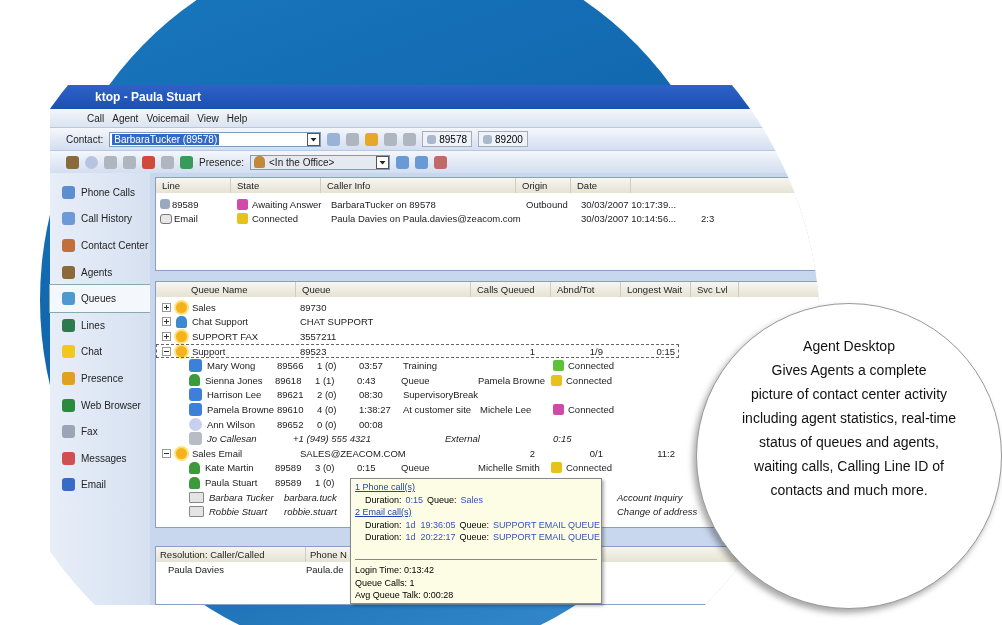 This screenshot has width=1002, height=625. I want to click on line-button: 89200, so click(503, 139).